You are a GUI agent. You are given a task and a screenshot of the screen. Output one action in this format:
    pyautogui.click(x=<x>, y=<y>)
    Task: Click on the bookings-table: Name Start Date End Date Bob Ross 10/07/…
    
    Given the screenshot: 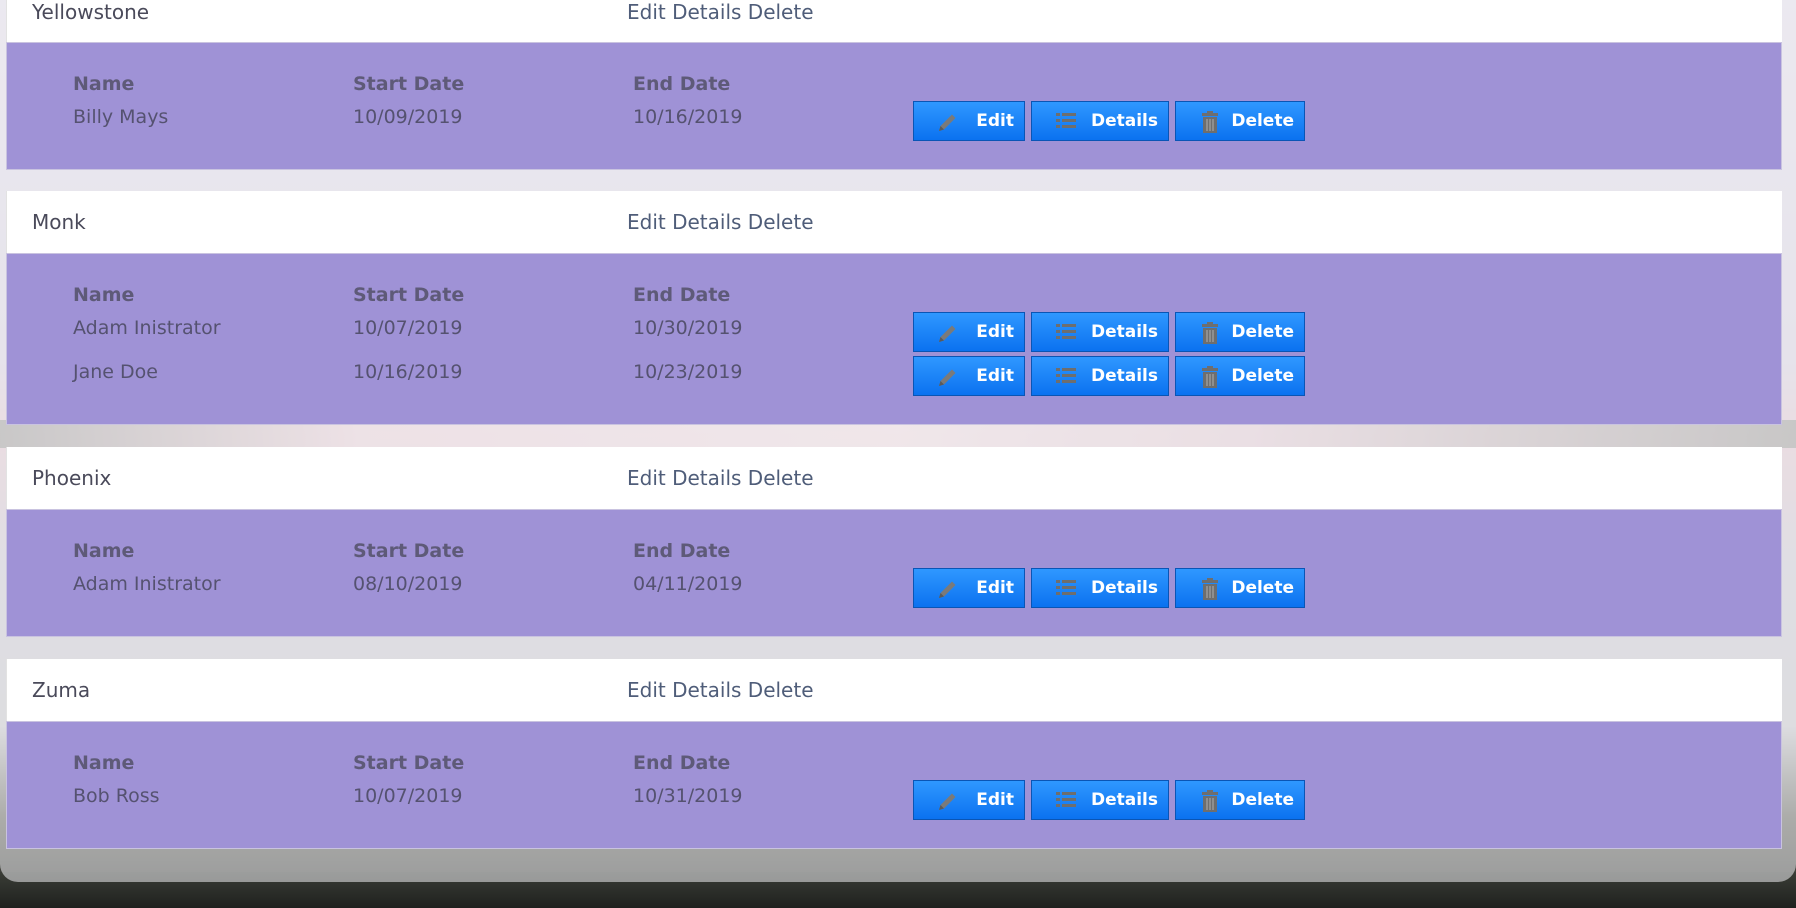 What is the action you would take?
    pyautogui.click(x=894, y=785)
    